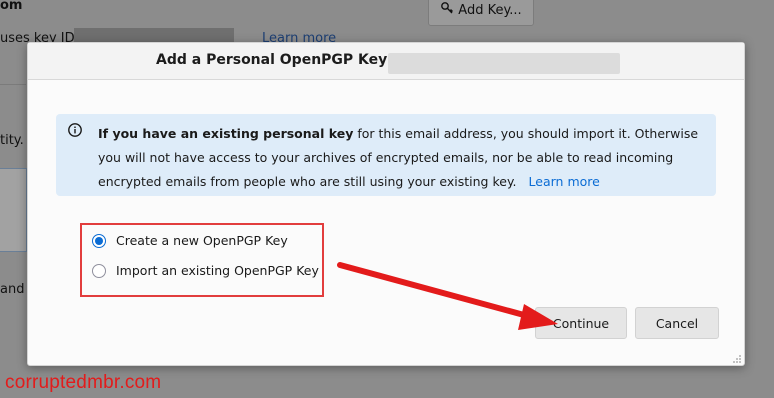  I want to click on import-existing-key-option: Import an existing OpenPGP Key, so click(205, 270).